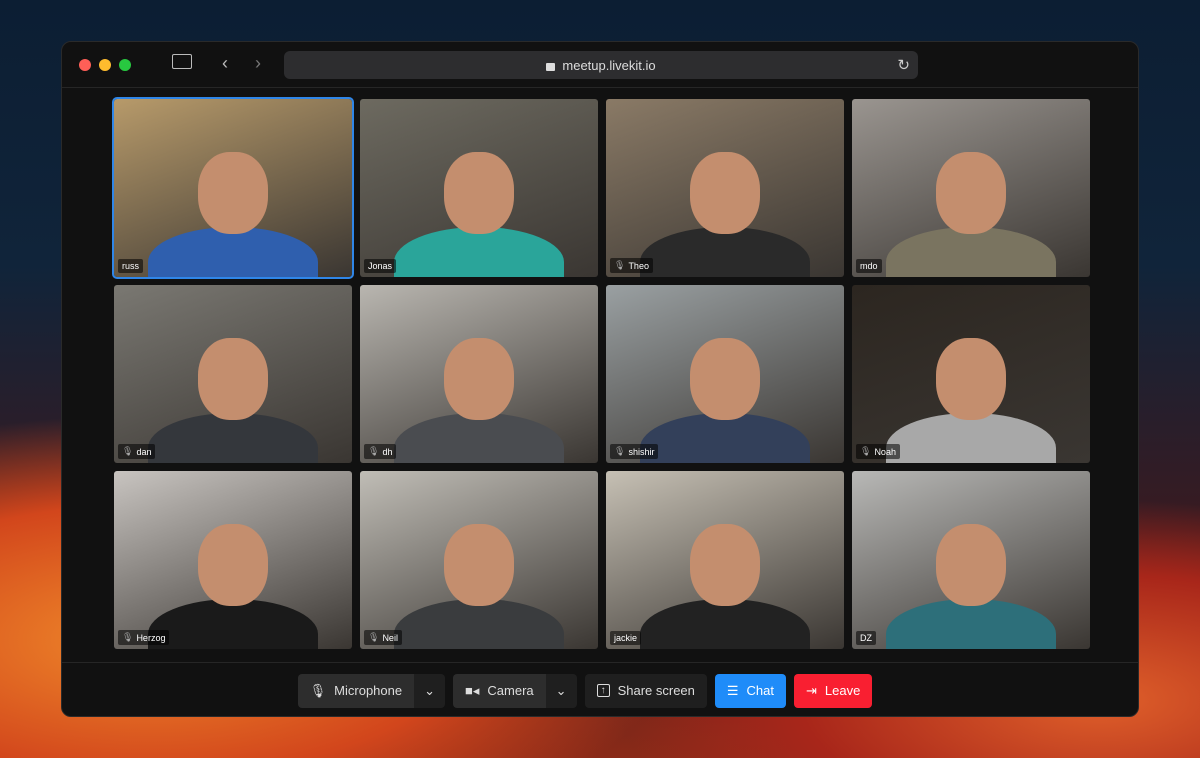 This screenshot has width=1200, height=758. Describe the element at coordinates (885, 451) in the screenshot. I see `participant-name: Noah` at that location.